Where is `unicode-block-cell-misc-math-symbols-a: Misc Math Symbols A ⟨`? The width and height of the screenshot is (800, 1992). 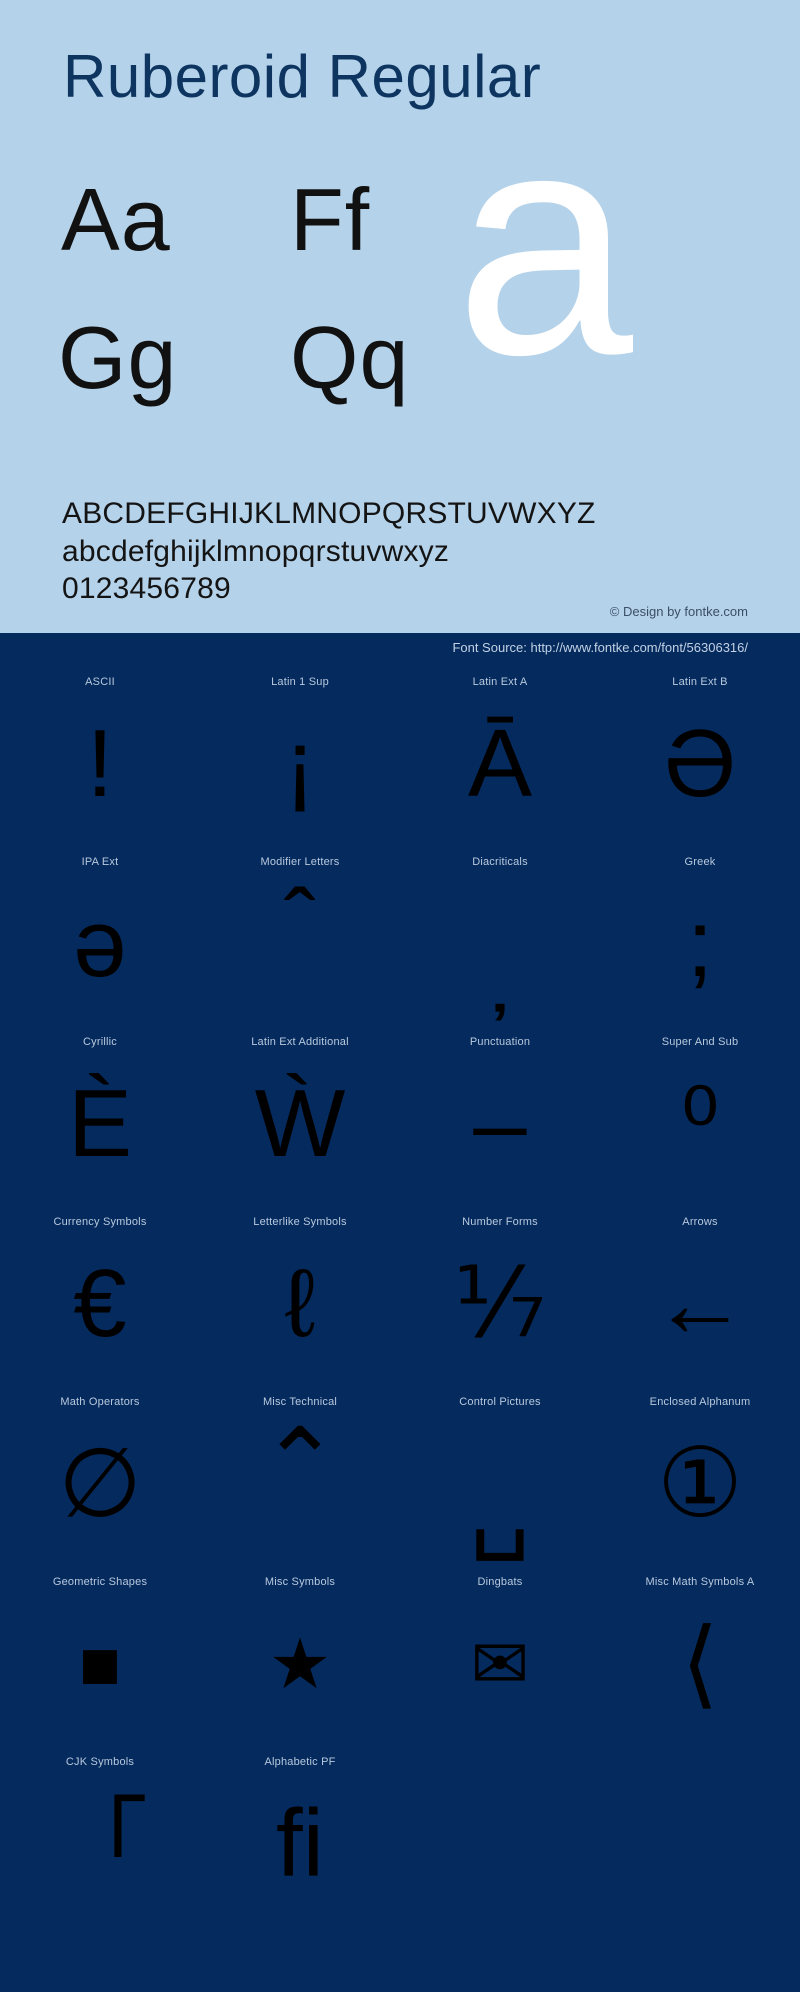 unicode-block-cell-misc-math-symbols-a: Misc Math Symbols A ⟨ is located at coordinates (700, 1653).